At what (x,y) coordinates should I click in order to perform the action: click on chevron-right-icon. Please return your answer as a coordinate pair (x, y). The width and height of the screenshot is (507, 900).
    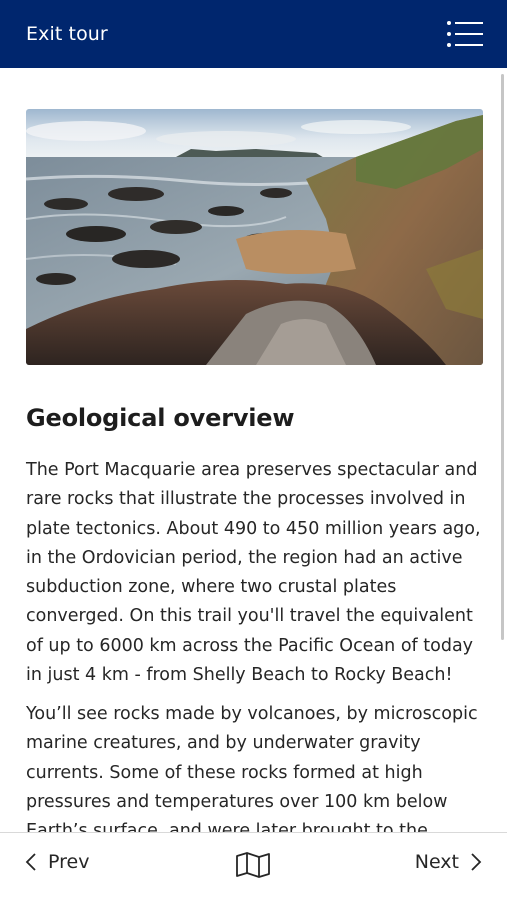
    Looking at the image, I should click on (476, 862).